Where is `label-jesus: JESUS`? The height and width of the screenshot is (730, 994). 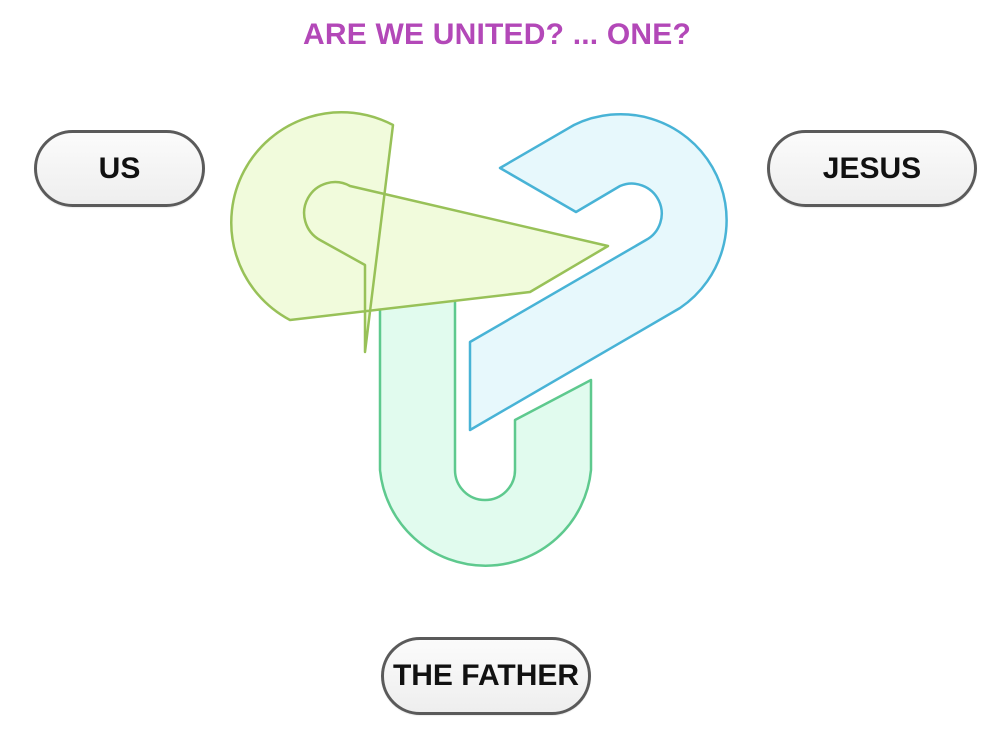
label-jesus: JESUS is located at coordinates (872, 168).